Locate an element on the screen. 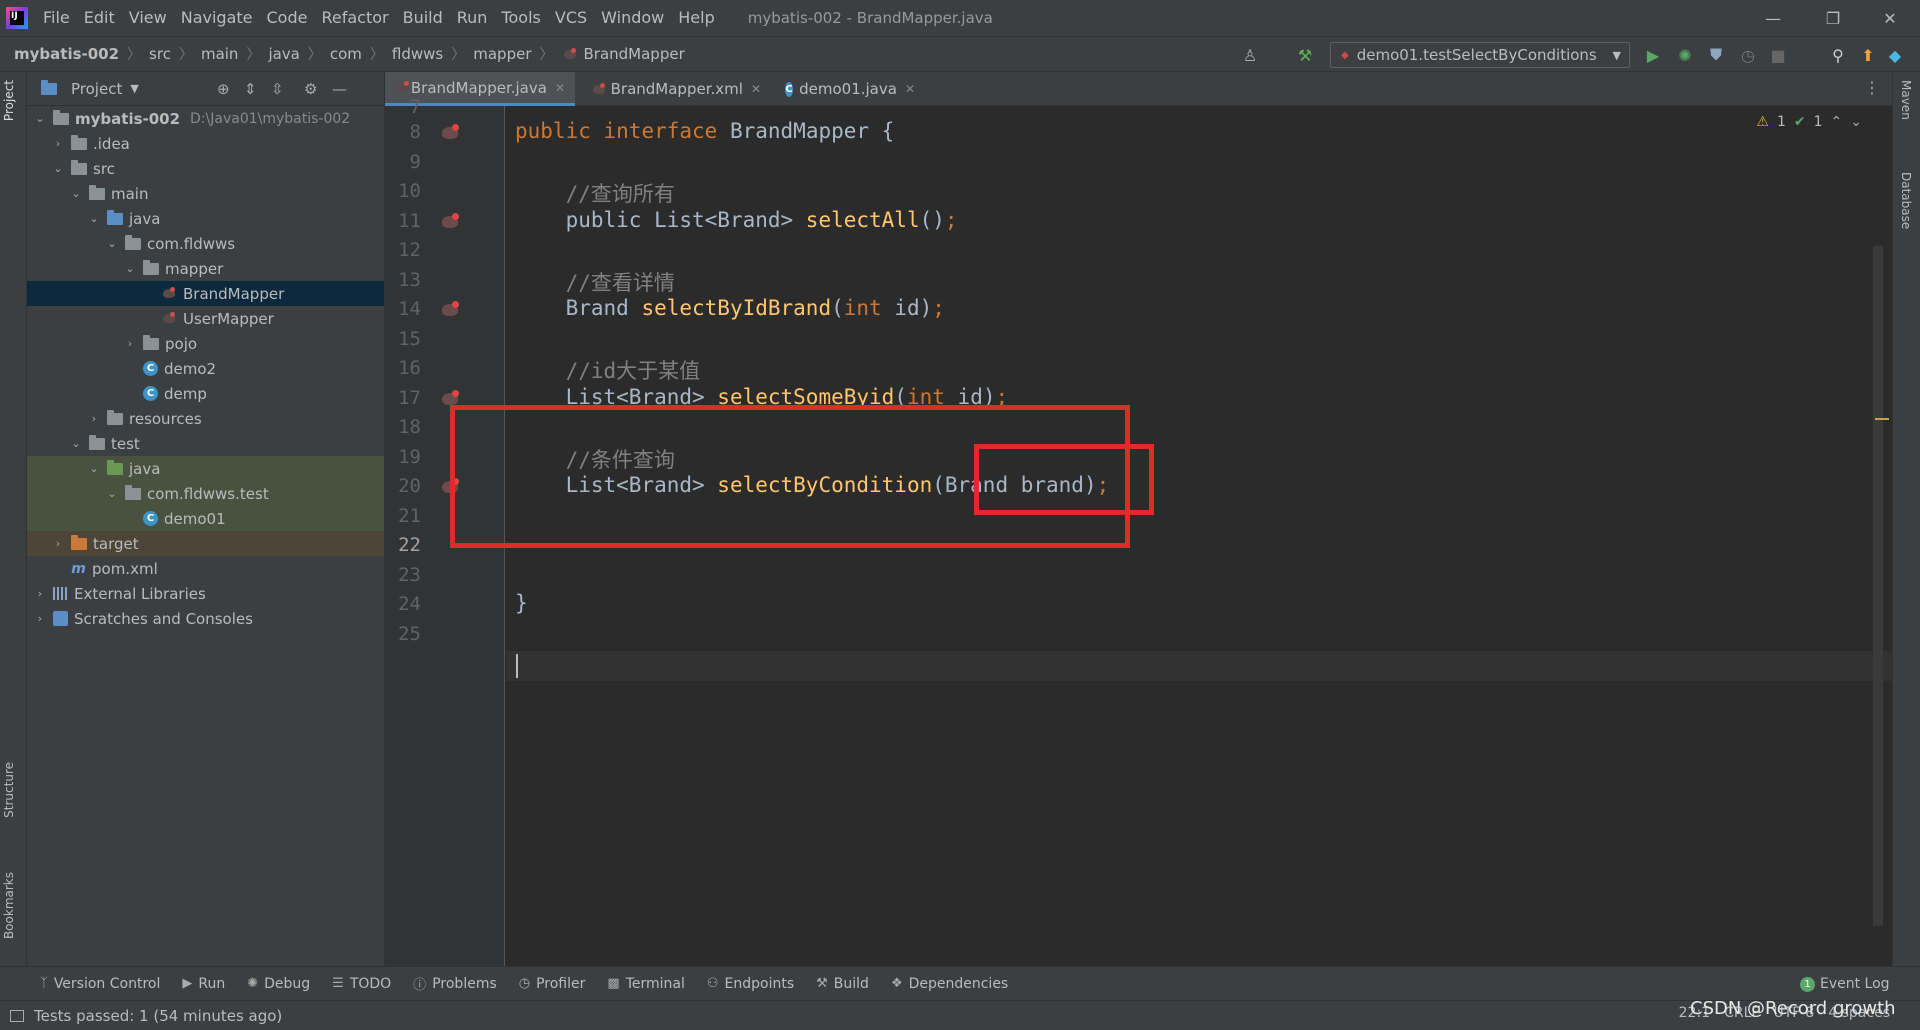  tree-item-package-test: ⌄ com.fldwws.test is located at coordinates (205, 493).